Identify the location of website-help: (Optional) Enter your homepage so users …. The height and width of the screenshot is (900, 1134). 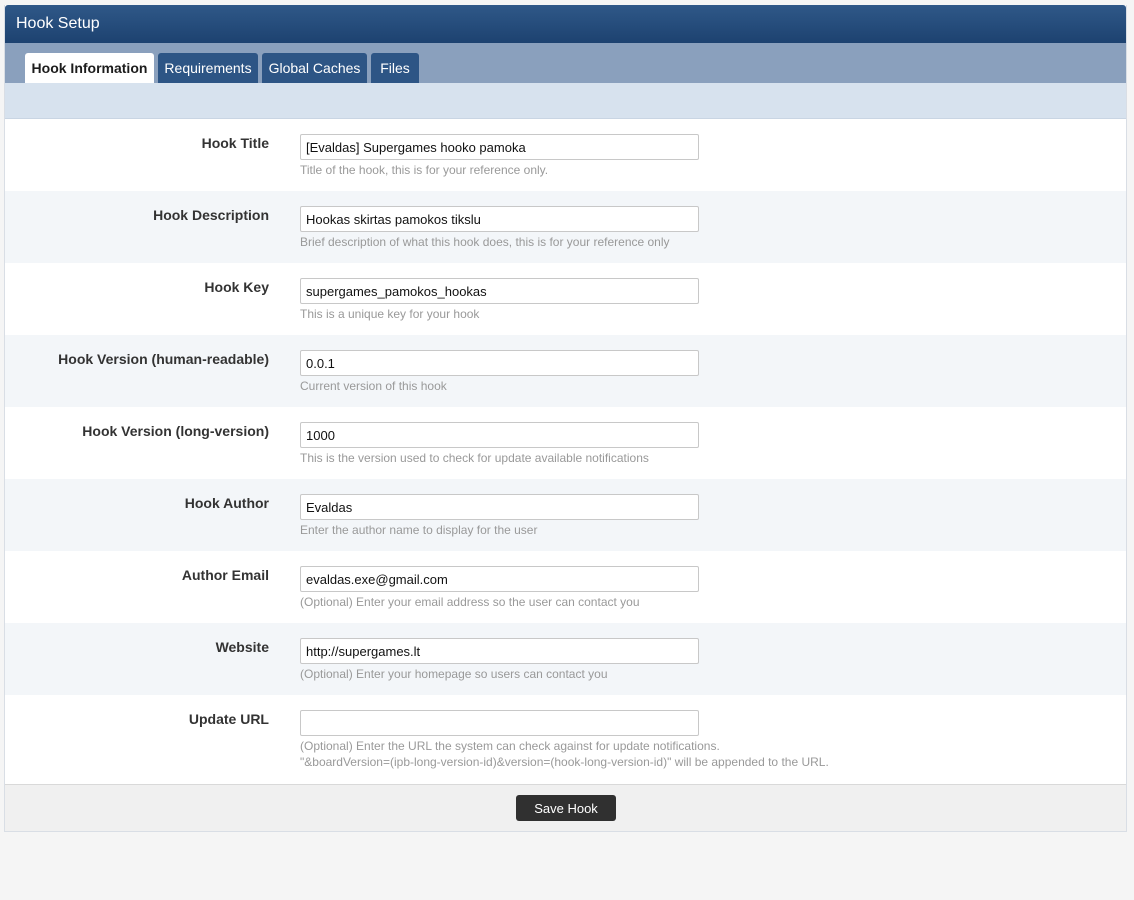
(454, 674).